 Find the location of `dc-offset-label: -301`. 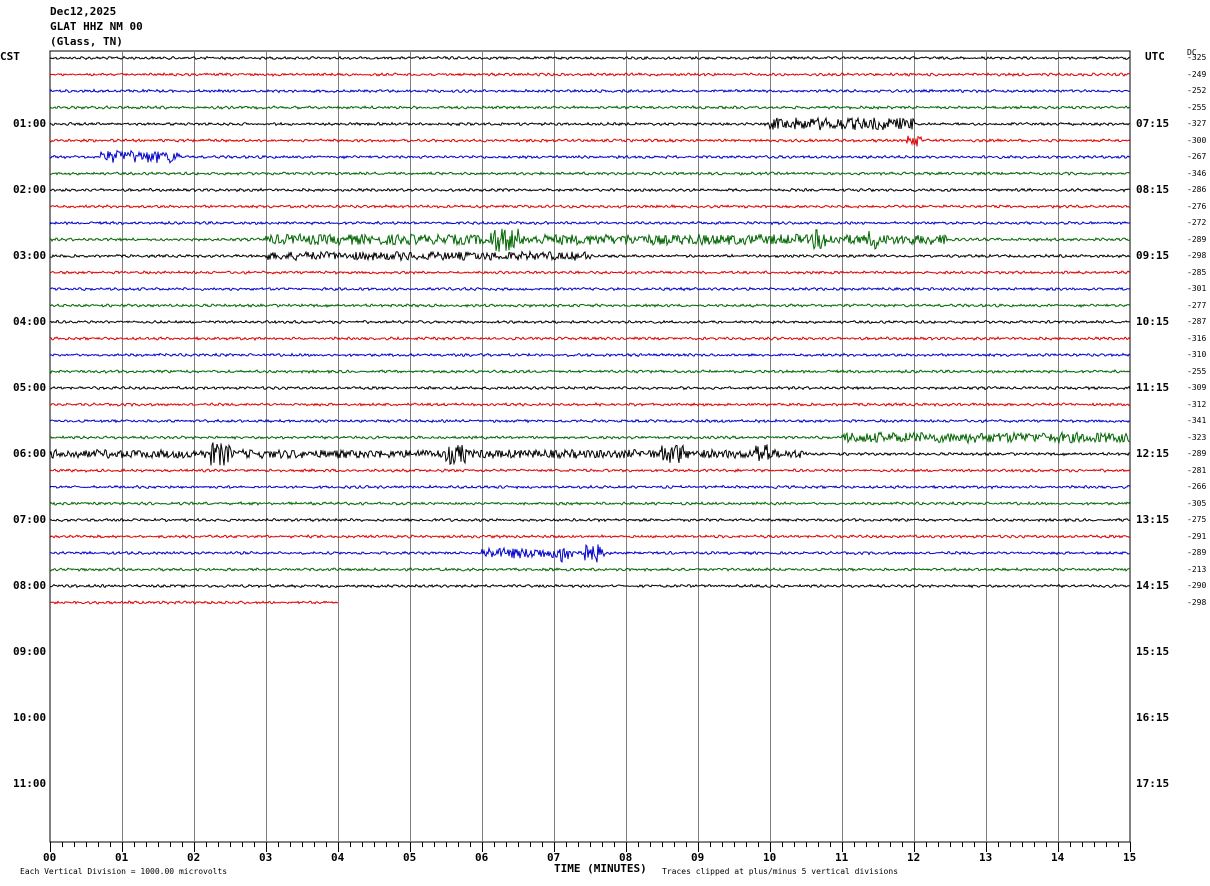

dc-offset-label: -301 is located at coordinates (1197, 288).